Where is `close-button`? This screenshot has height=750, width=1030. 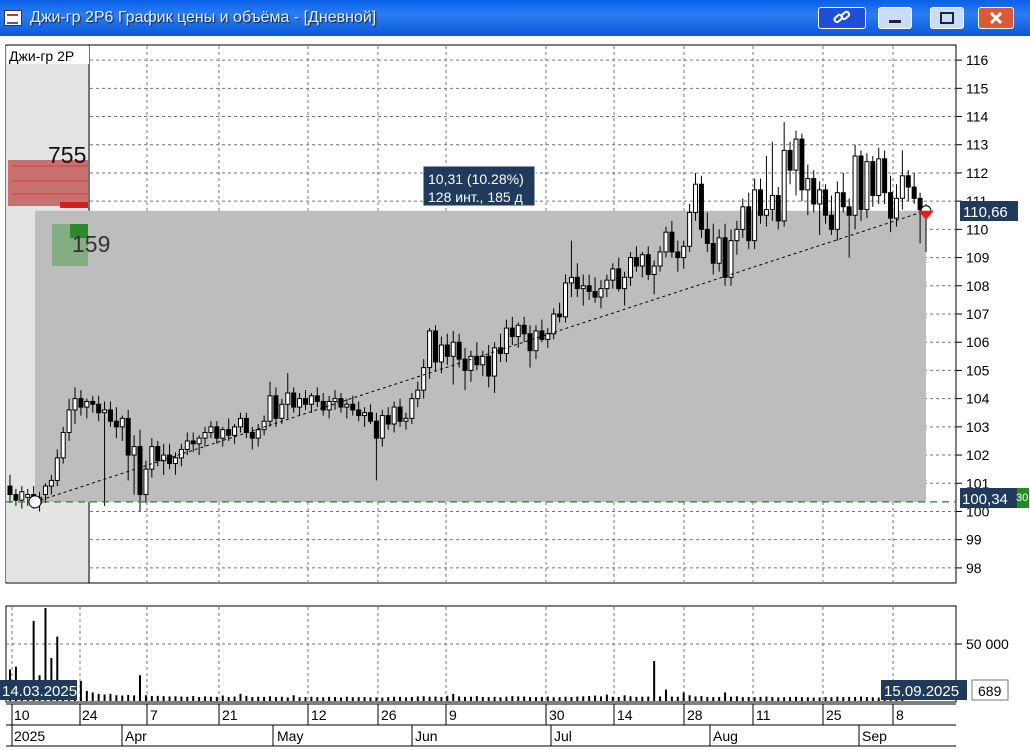
close-button is located at coordinates (996, 18).